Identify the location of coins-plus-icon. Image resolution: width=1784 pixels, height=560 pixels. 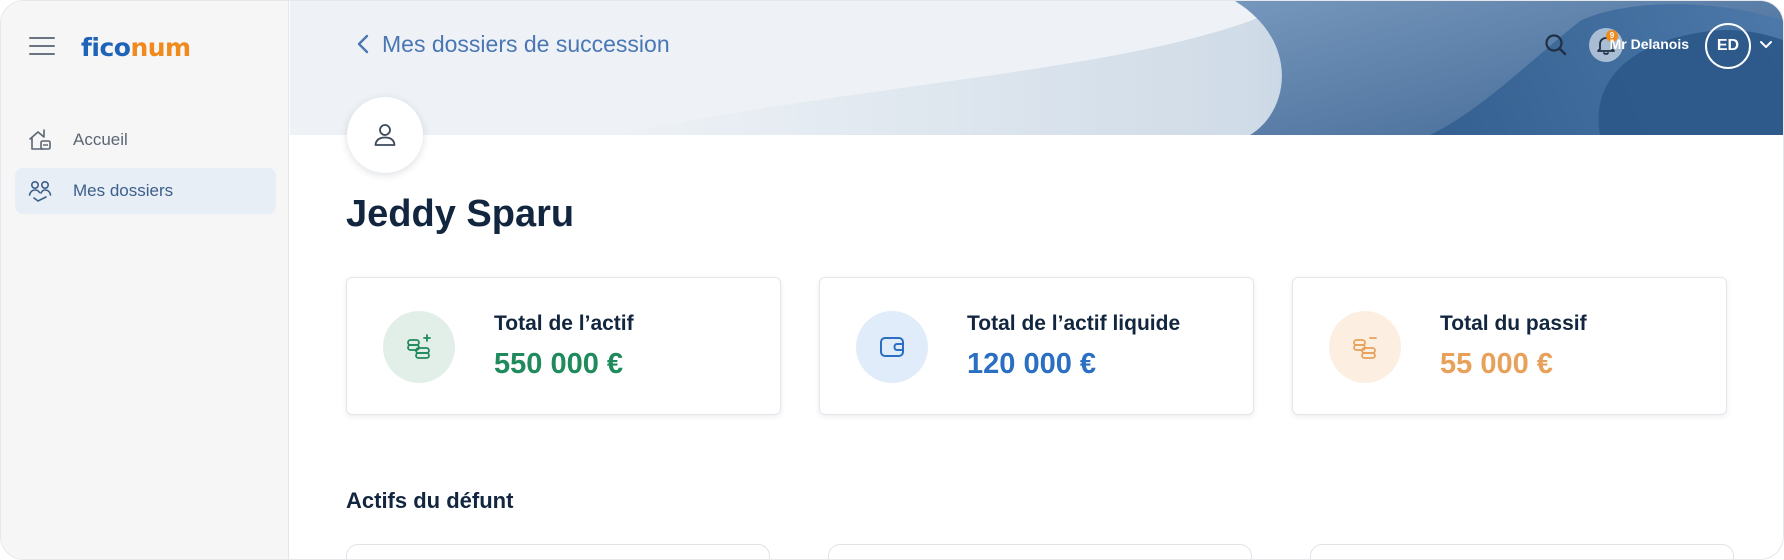
(419, 346).